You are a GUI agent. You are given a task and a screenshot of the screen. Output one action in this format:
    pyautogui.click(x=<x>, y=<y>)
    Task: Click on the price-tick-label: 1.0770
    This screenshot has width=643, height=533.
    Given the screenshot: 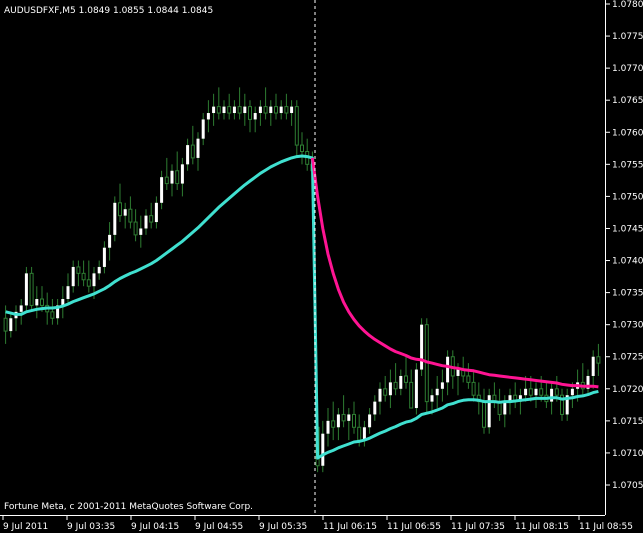 What is the action you would take?
    pyautogui.click(x=627, y=69)
    